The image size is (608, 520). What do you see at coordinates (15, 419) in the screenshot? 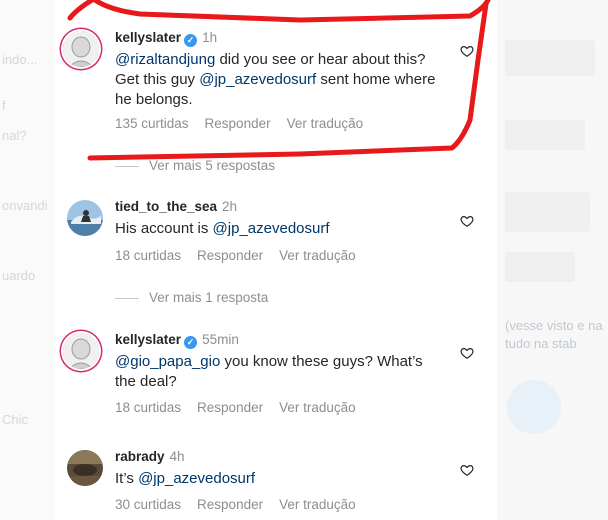
I see `bg-fragment: Chic` at bounding box center [15, 419].